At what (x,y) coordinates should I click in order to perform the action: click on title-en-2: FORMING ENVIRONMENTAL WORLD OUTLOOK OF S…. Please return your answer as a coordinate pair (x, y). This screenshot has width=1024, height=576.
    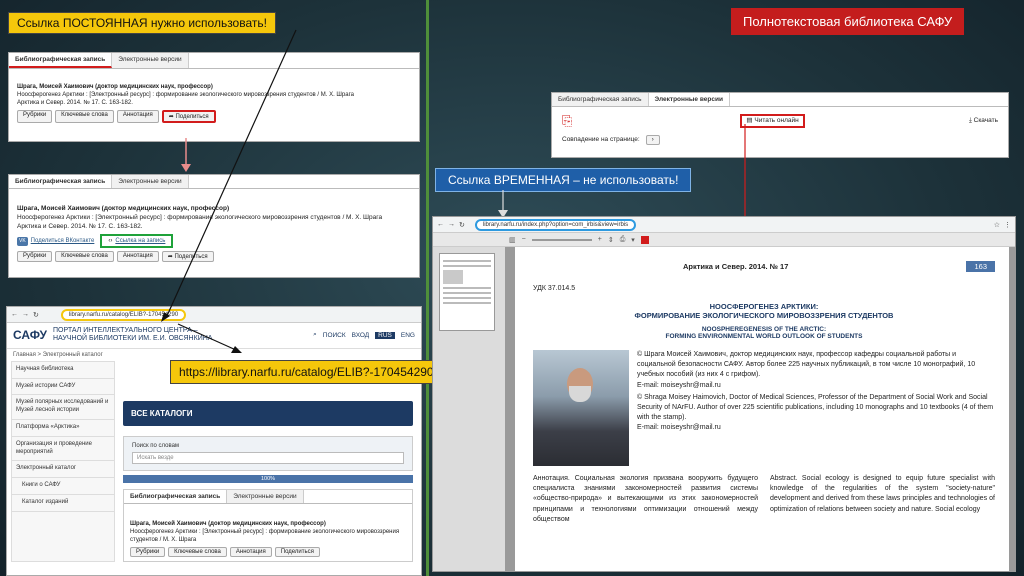
    Looking at the image, I should click on (764, 337).